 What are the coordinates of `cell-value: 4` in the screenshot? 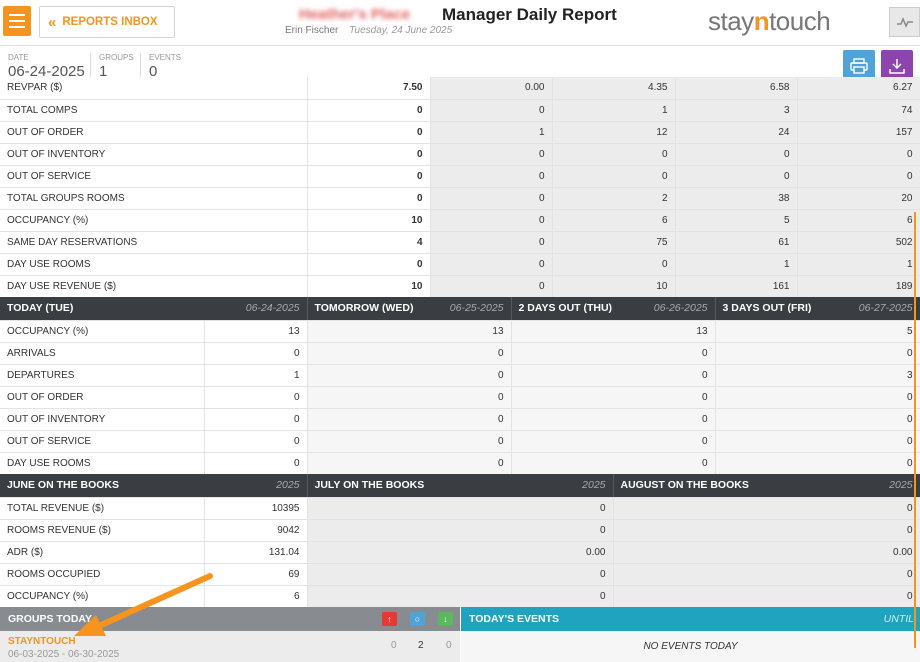 It's located at (369, 242).